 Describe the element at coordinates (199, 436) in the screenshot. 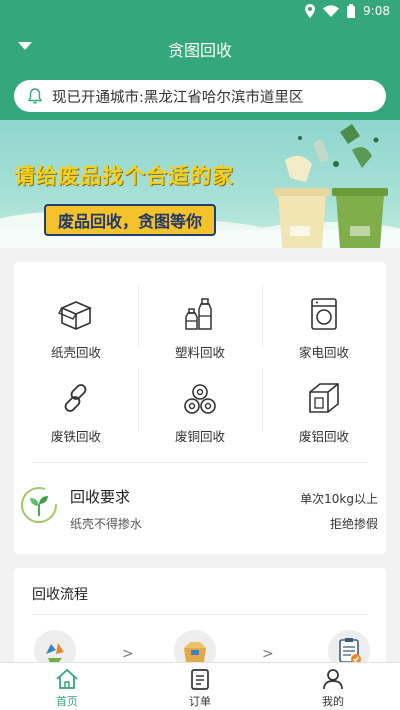

I see `category-label: 废铜回收` at that location.